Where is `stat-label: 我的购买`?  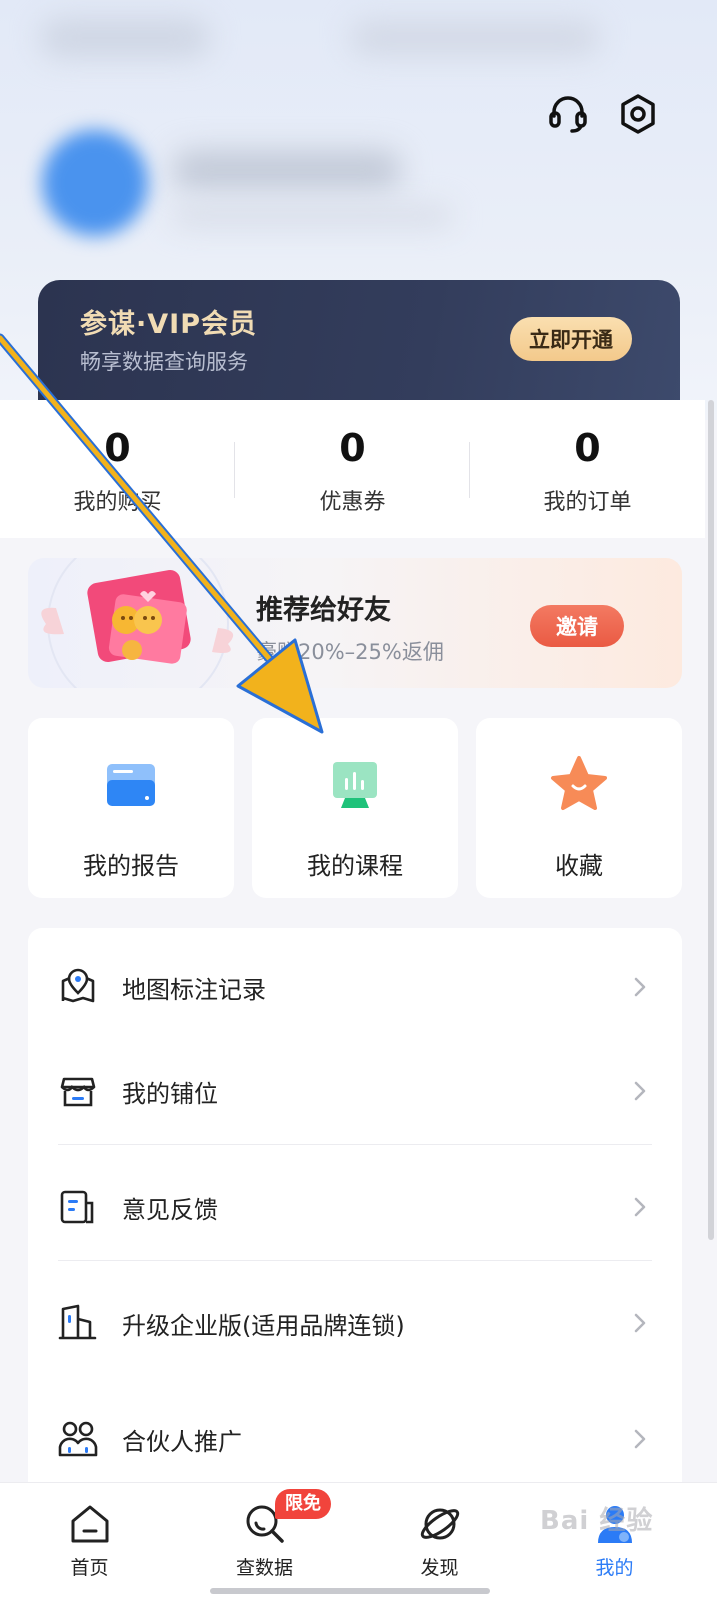 stat-label: 我的购买 is located at coordinates (117, 502).